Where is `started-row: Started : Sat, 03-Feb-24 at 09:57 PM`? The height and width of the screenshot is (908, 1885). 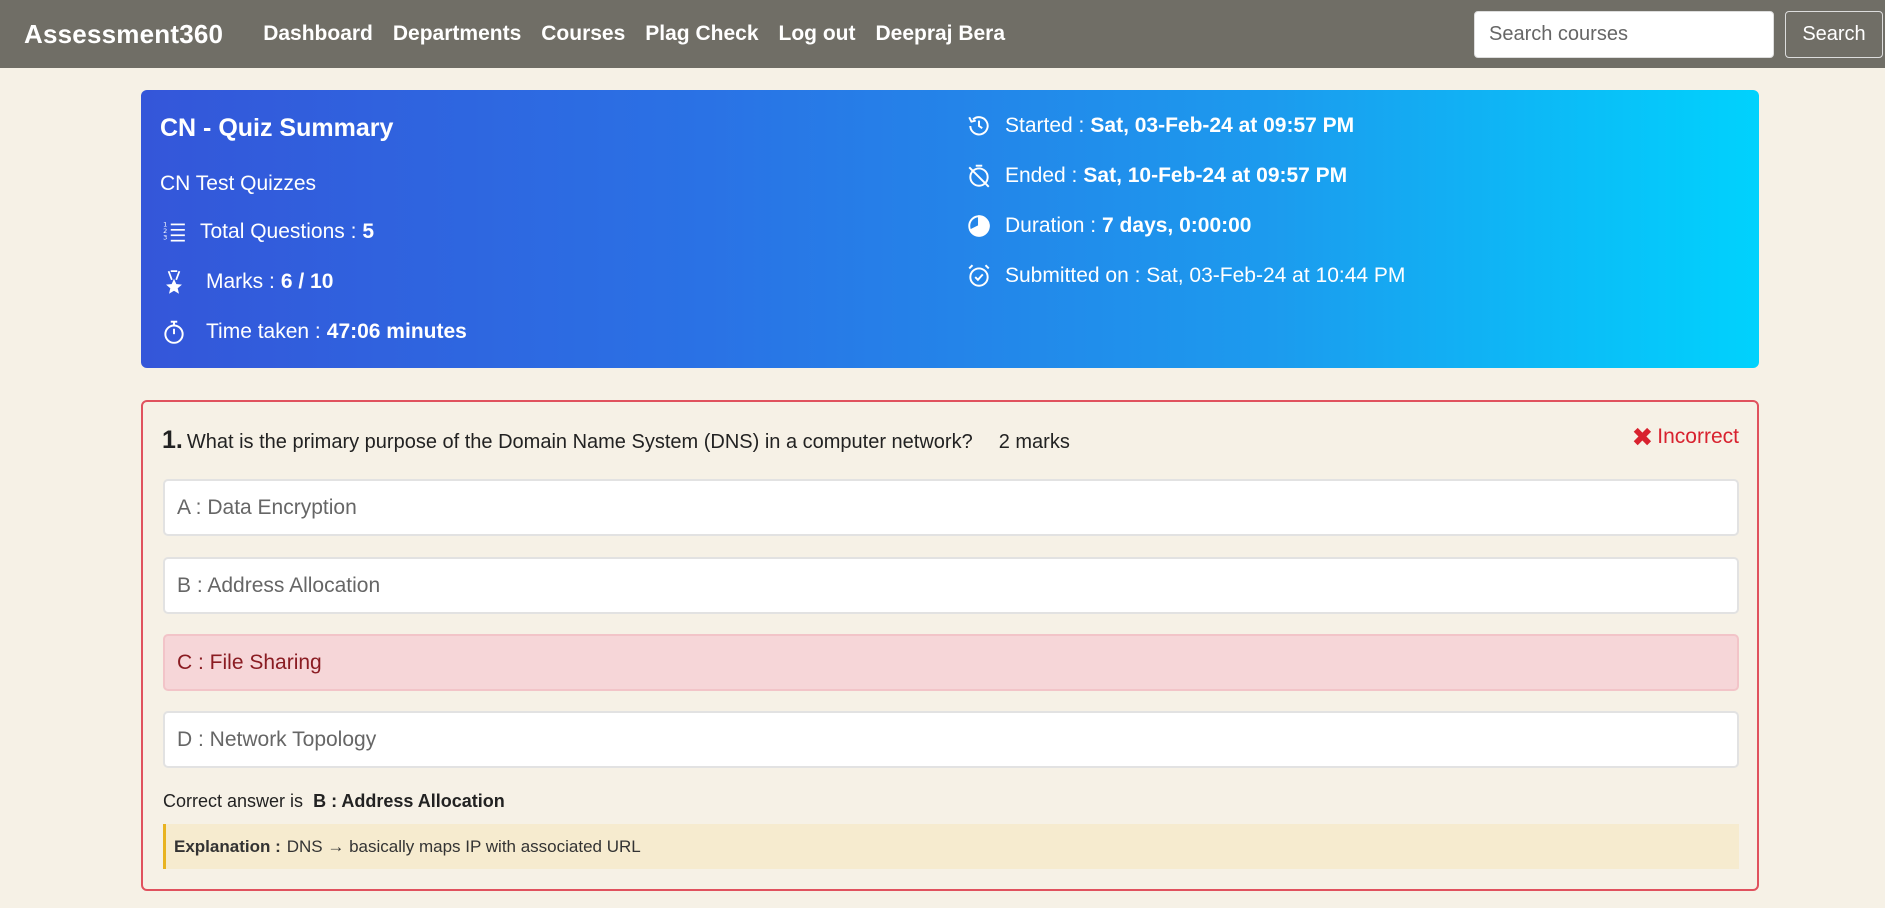
started-row: Started : Sat, 03-Feb-24 at 09:57 PM is located at coordinates (1159, 126).